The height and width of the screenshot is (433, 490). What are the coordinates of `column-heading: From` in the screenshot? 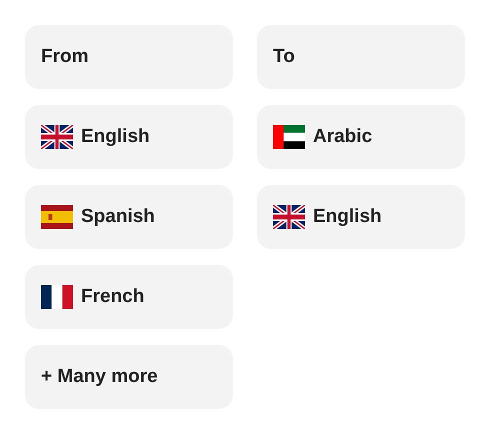 It's located at (129, 57).